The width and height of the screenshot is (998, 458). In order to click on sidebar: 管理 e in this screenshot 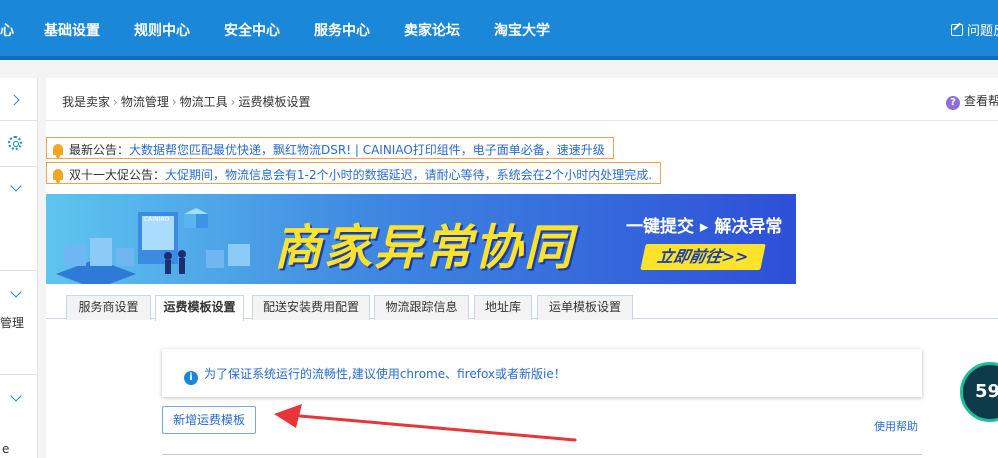, I will do `click(19, 268)`.